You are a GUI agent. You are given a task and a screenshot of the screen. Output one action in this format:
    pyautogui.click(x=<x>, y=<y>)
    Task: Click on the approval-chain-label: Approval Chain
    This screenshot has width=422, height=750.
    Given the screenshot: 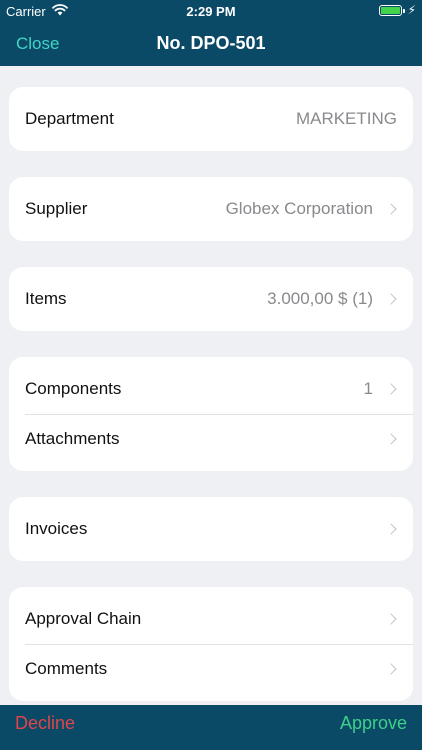 What is the action you would take?
    pyautogui.click(x=83, y=618)
    